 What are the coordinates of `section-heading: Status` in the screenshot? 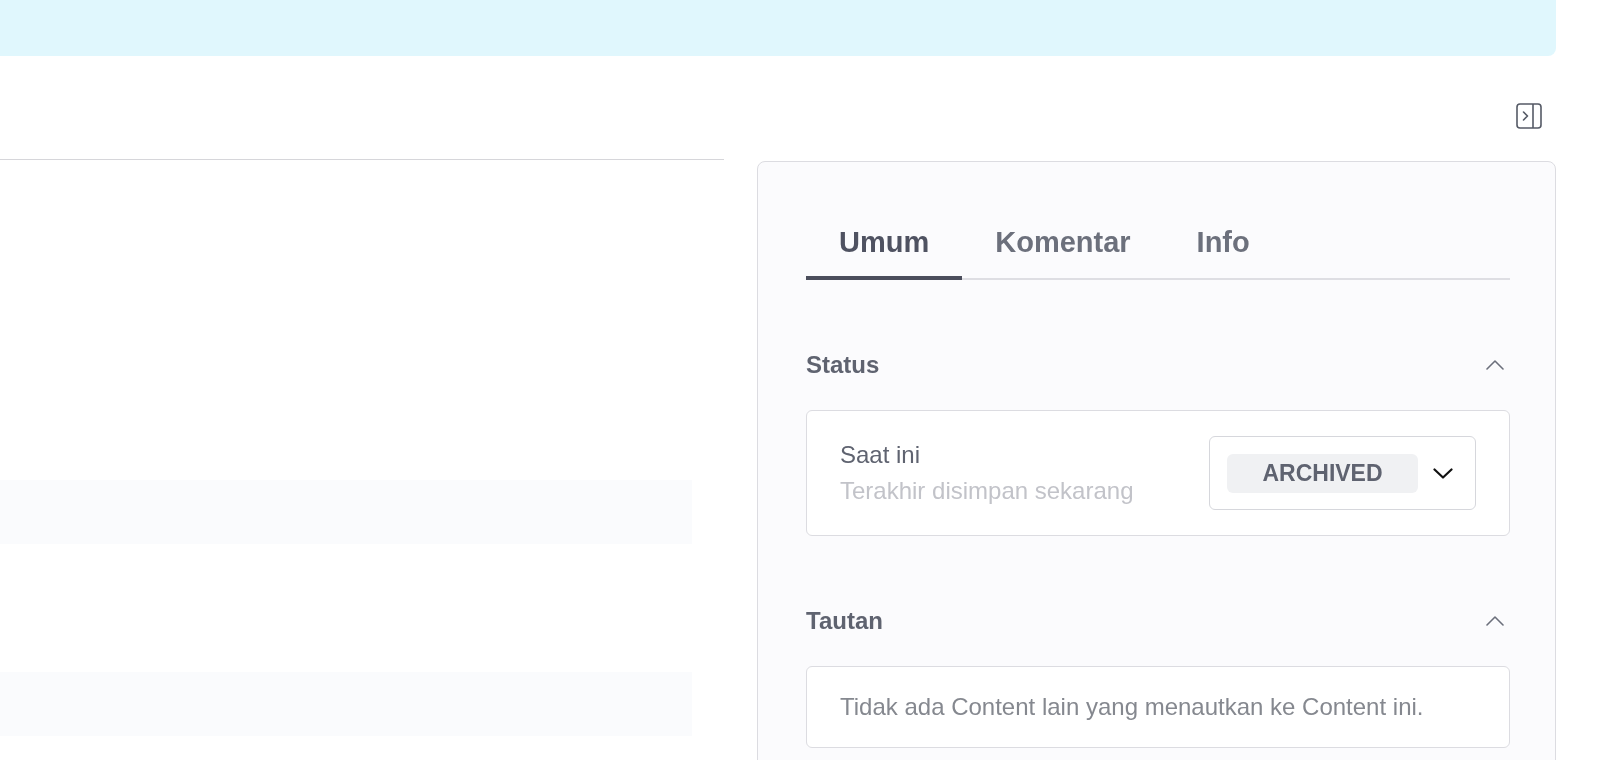 It's located at (843, 365).